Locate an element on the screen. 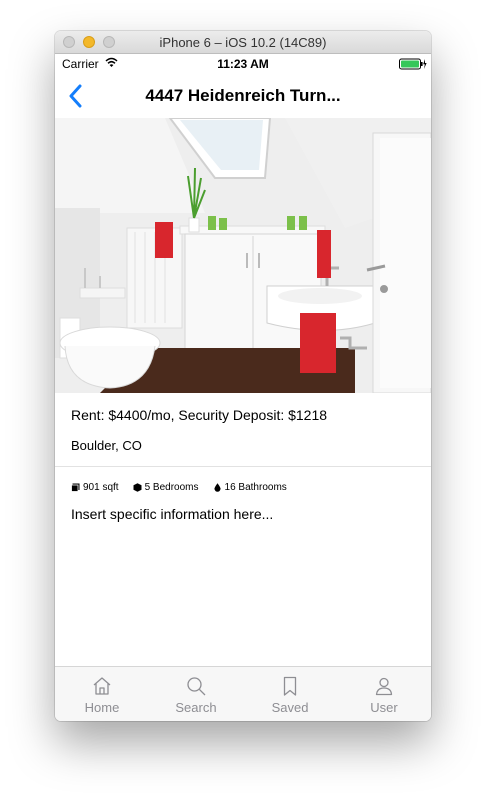 This screenshot has height=801, width=487. feature-list: 901 sqft 5 Bedrooms 16 Bathrooms is located at coordinates (179, 487).